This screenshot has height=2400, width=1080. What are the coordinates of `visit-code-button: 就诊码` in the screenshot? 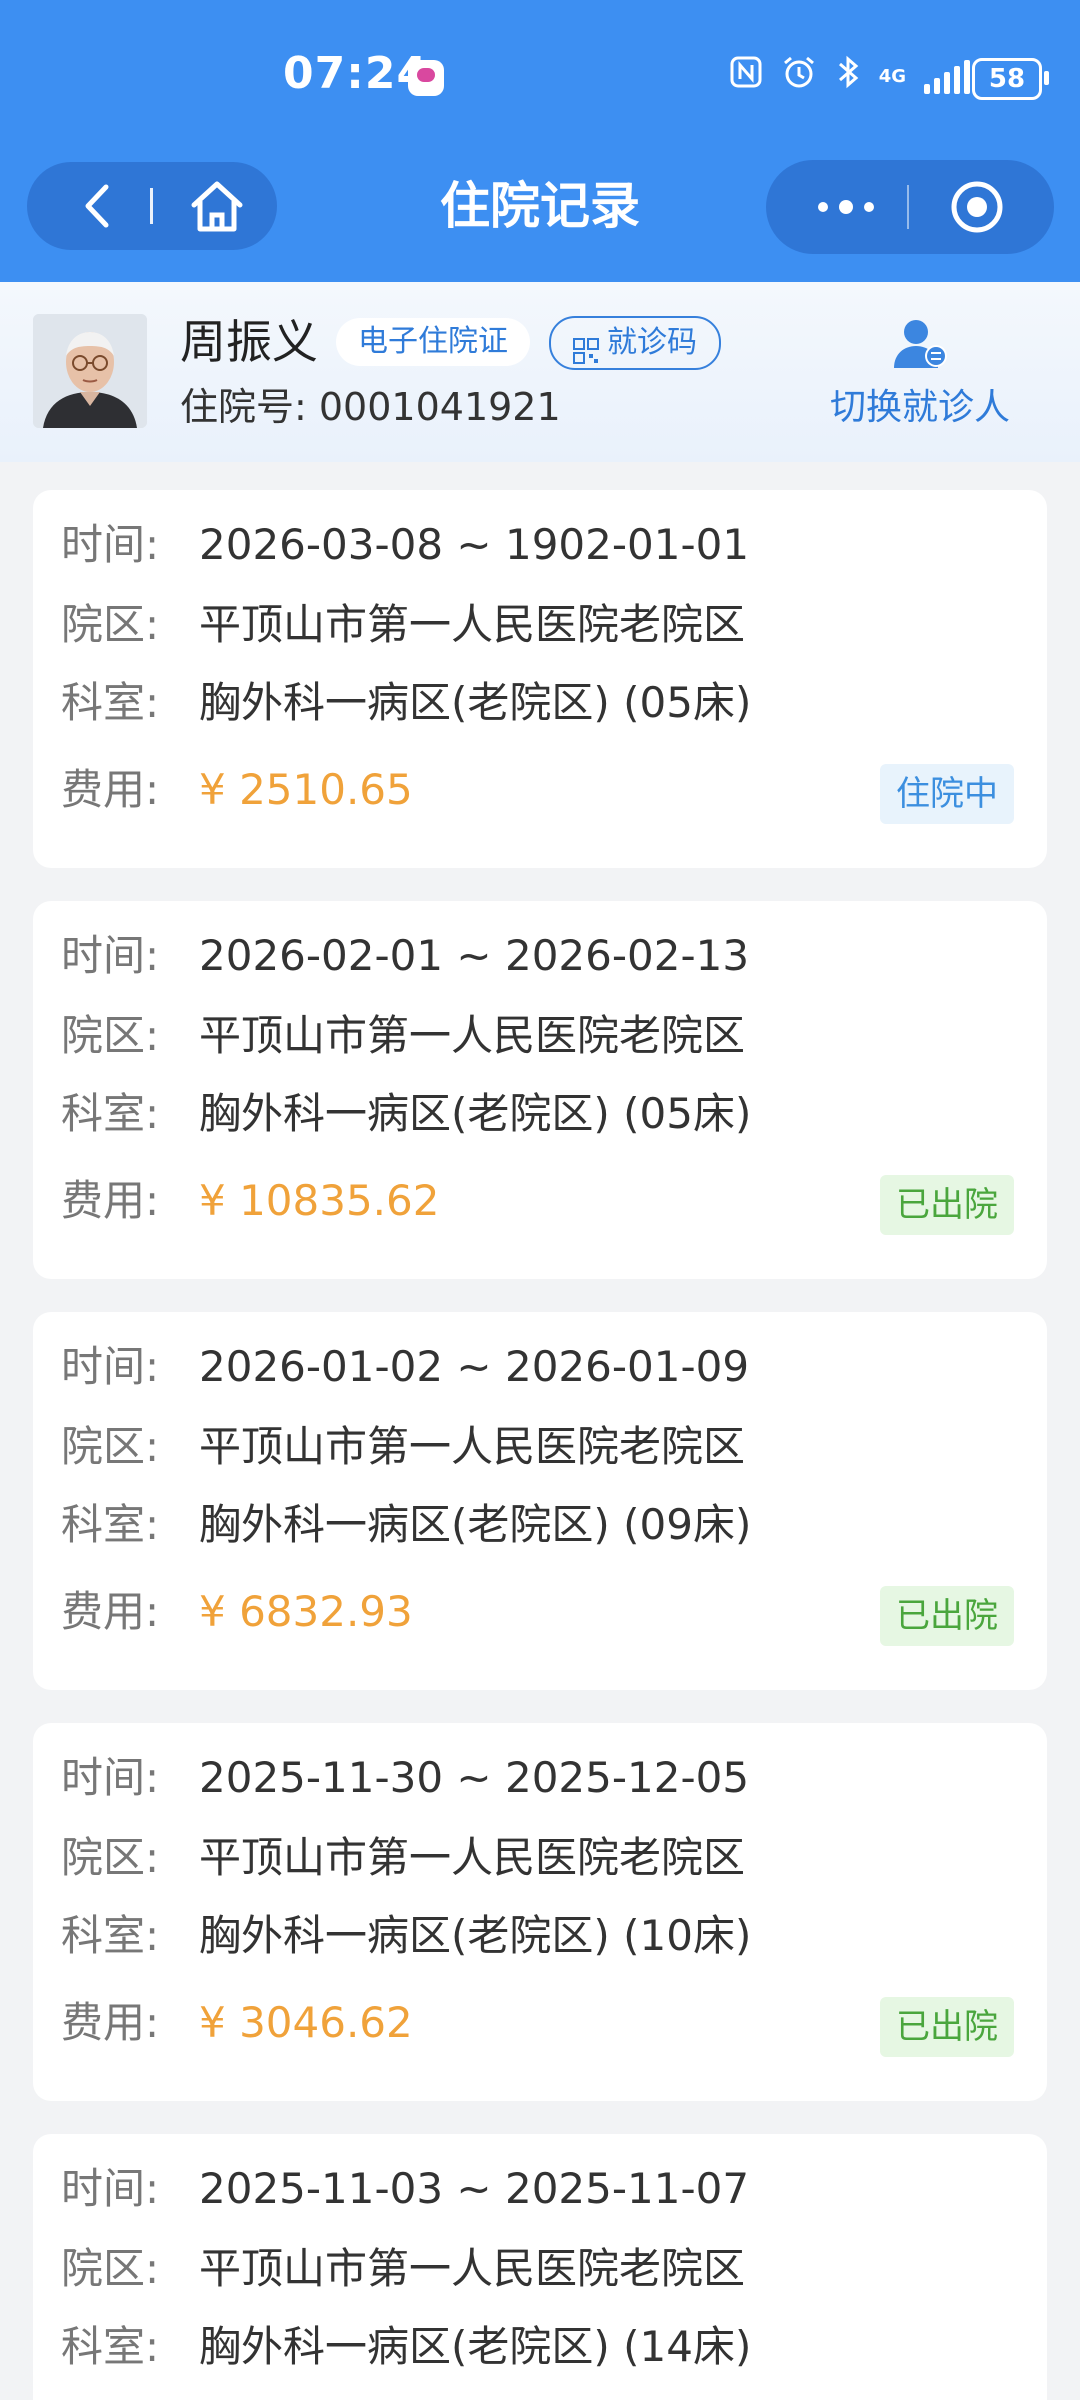 It's located at (635, 343).